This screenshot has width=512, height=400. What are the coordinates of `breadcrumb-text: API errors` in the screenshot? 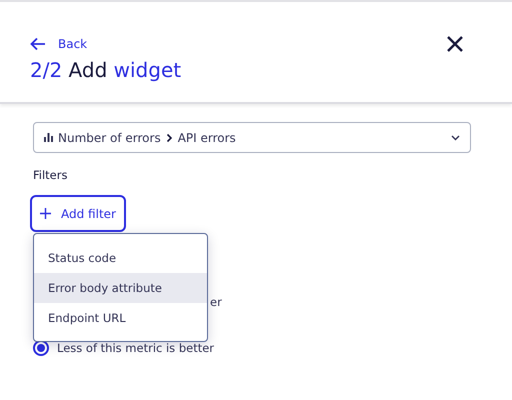 It's located at (207, 137).